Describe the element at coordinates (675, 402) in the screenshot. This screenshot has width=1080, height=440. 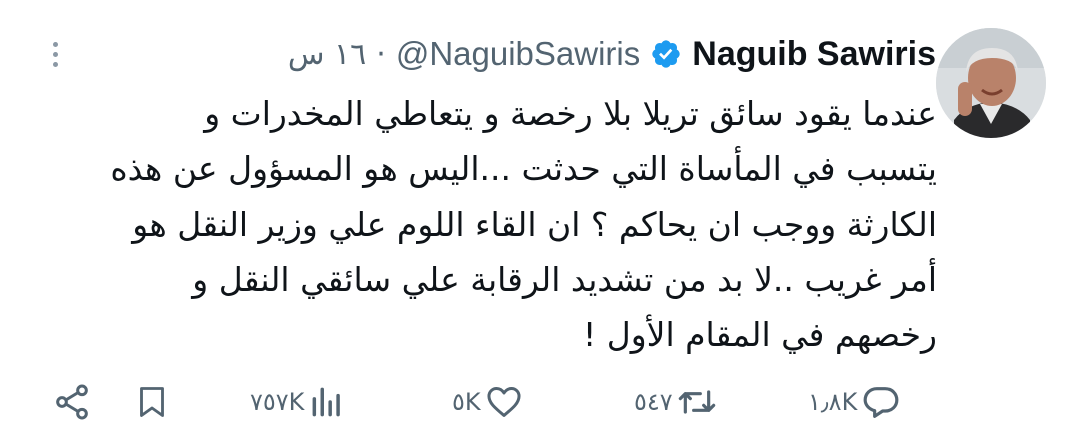
I see `retweet-button: ٥٤٧` at that location.